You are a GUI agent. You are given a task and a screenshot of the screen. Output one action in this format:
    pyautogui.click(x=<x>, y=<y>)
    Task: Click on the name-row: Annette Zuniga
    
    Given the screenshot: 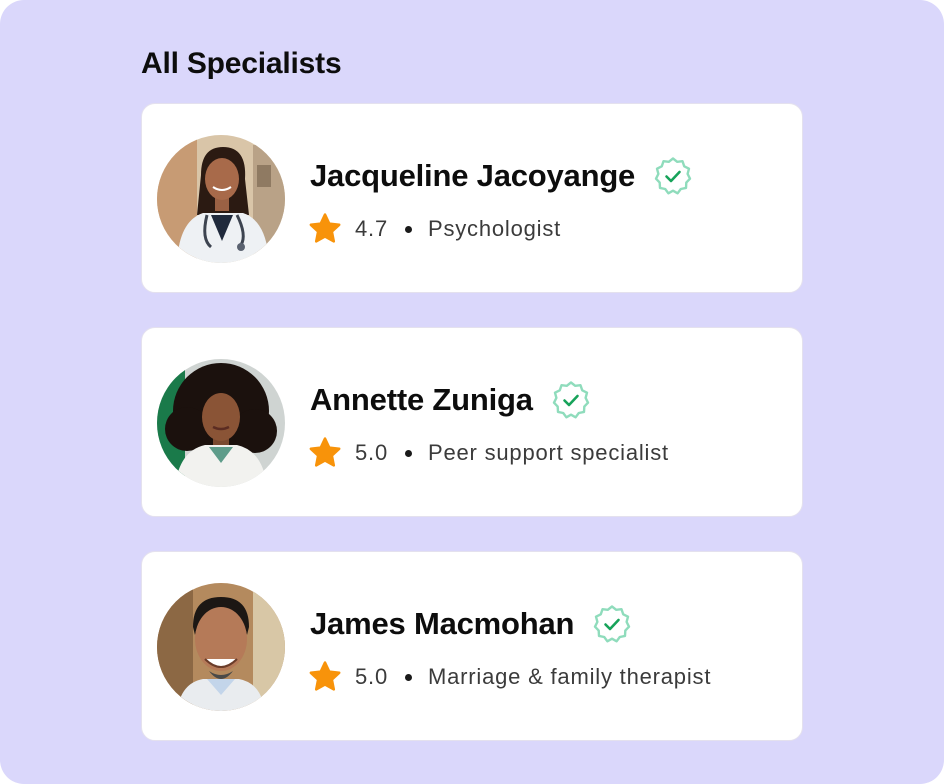 What is the action you would take?
    pyautogui.click(x=450, y=400)
    